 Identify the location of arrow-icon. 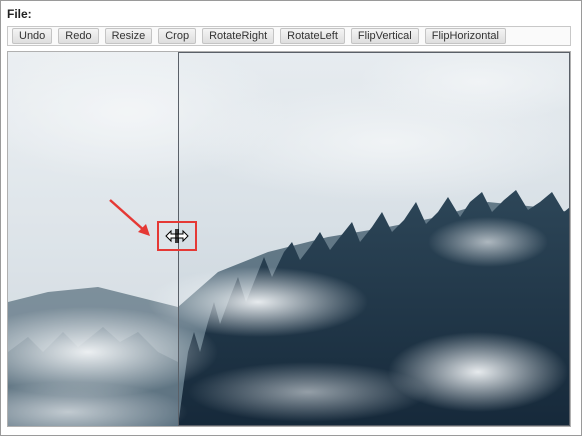
(129, 217).